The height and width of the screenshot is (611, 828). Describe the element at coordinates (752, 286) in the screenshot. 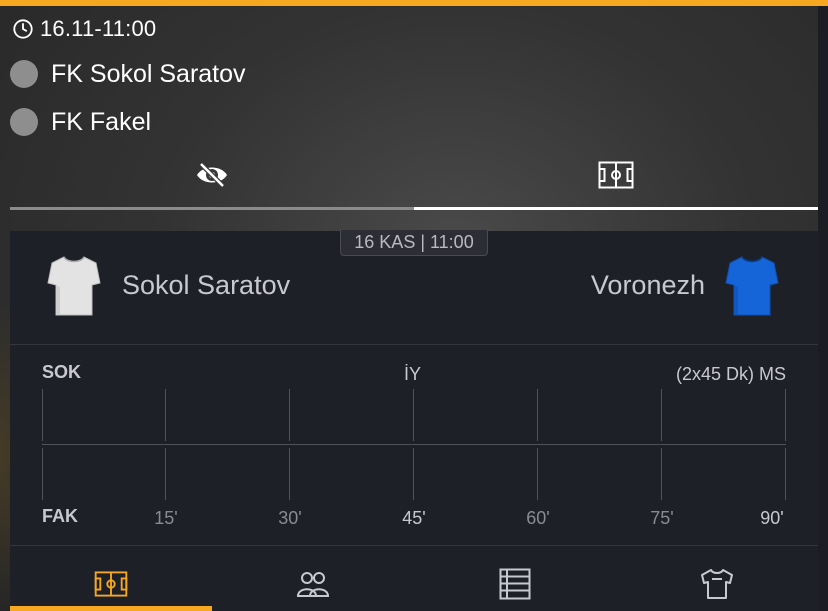

I see `away-jersey-icon` at that location.